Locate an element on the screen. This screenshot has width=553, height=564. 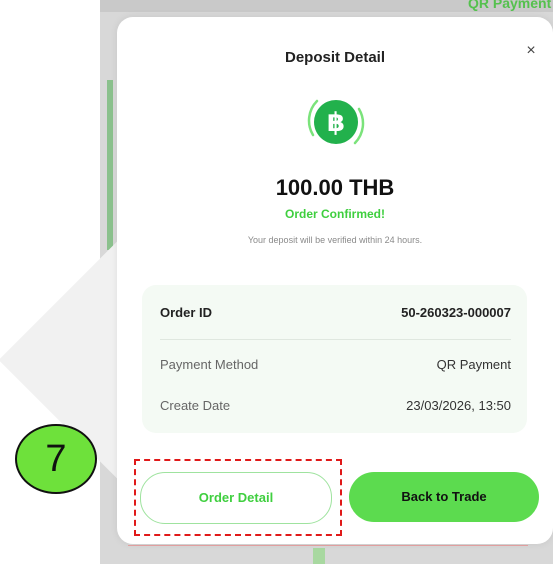
detail-row-payment-method: Payment Method QR Payment is located at coordinates (335, 367).